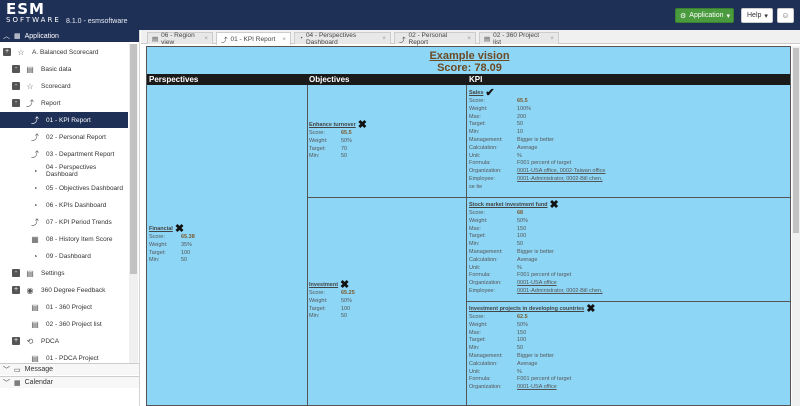 The image size is (800, 406). What do you see at coordinates (64, 69) in the screenshot?
I see `sidebar-item: - ▤ Basic data` at bounding box center [64, 69].